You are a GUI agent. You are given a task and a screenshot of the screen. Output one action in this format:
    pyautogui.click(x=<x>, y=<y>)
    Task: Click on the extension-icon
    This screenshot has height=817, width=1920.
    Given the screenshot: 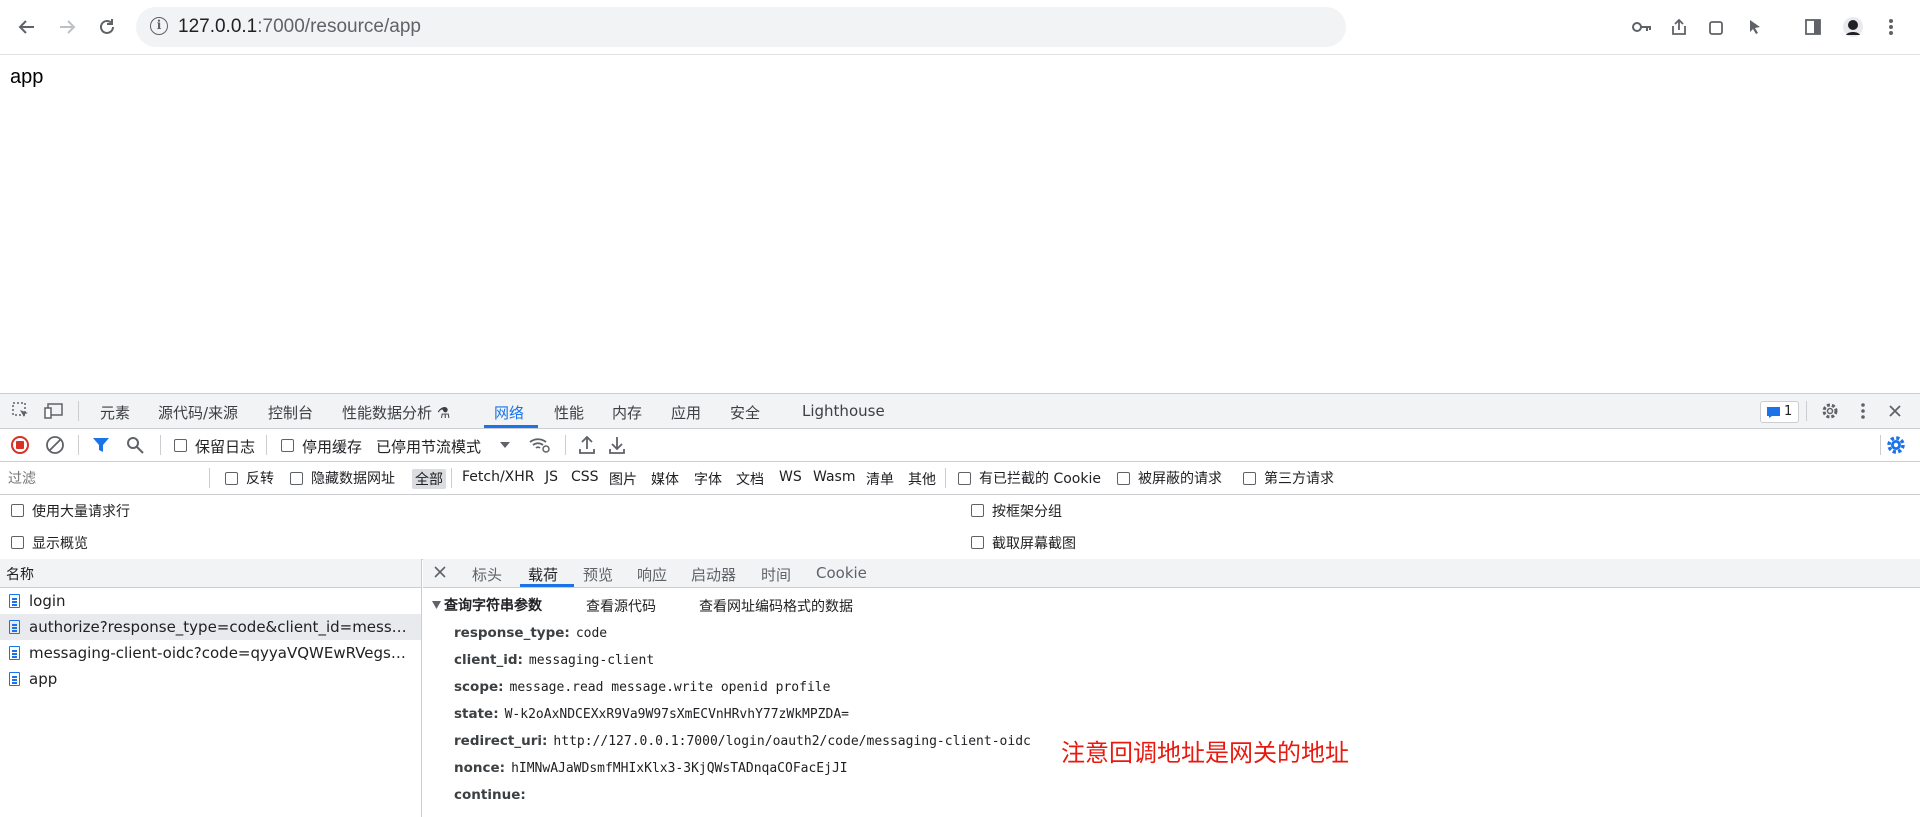 What is the action you would take?
    pyautogui.click(x=1717, y=27)
    